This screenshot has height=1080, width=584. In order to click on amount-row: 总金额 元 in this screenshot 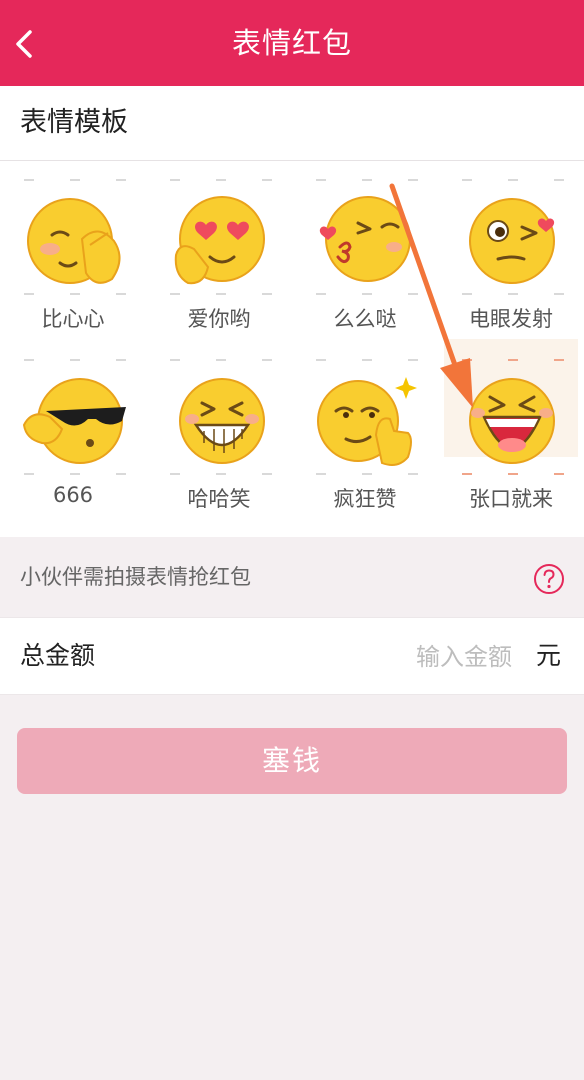, I will do `click(292, 656)`.